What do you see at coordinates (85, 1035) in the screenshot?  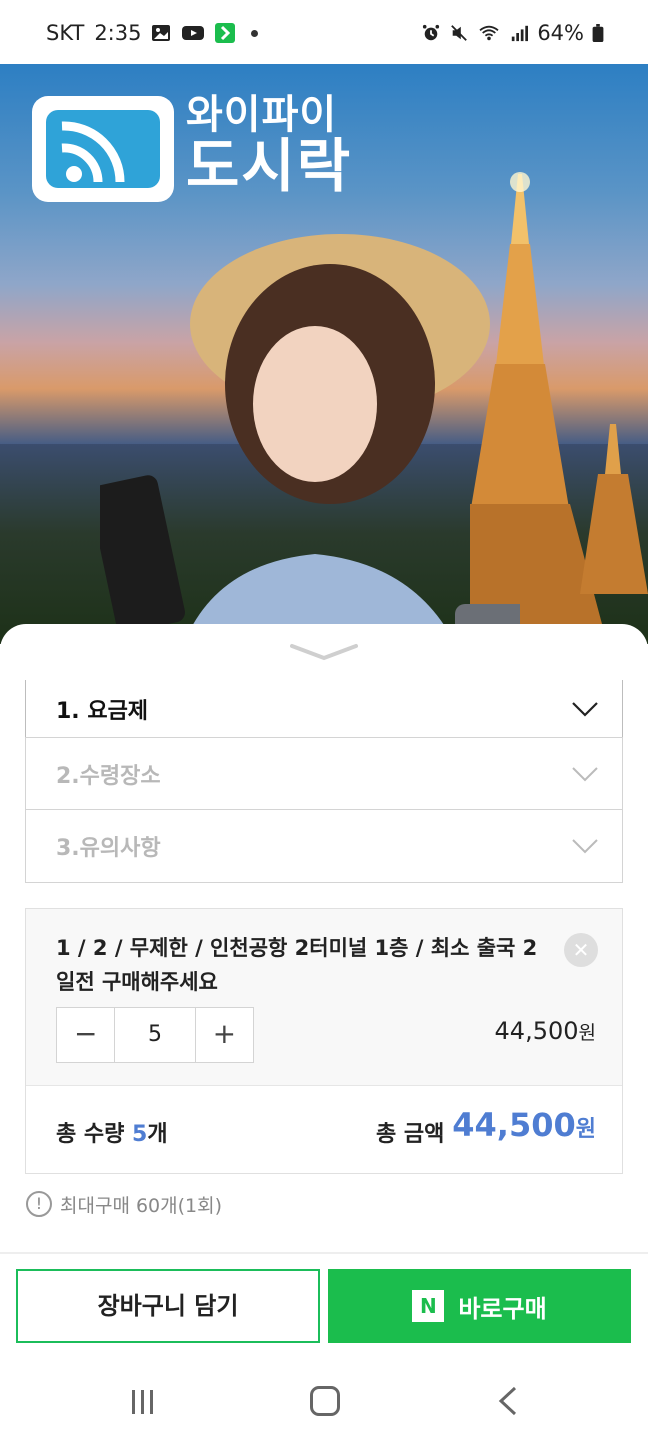 I see `decrease-button: −` at bounding box center [85, 1035].